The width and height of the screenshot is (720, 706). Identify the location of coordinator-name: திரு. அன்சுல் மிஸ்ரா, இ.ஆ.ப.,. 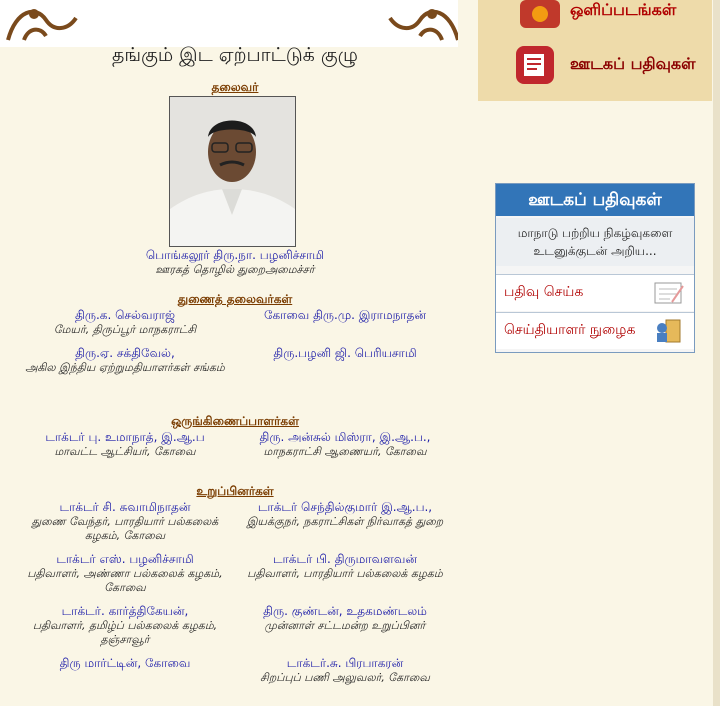
(345, 437).